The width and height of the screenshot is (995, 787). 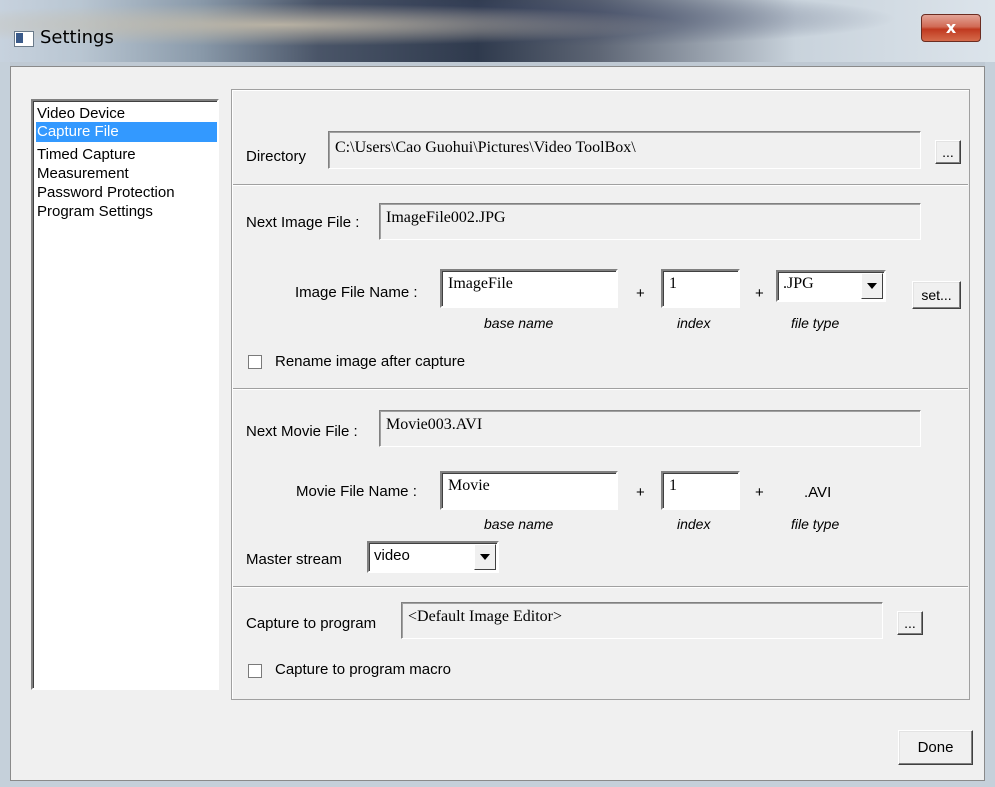 What do you see at coordinates (24, 39) in the screenshot?
I see `window-icon` at bounding box center [24, 39].